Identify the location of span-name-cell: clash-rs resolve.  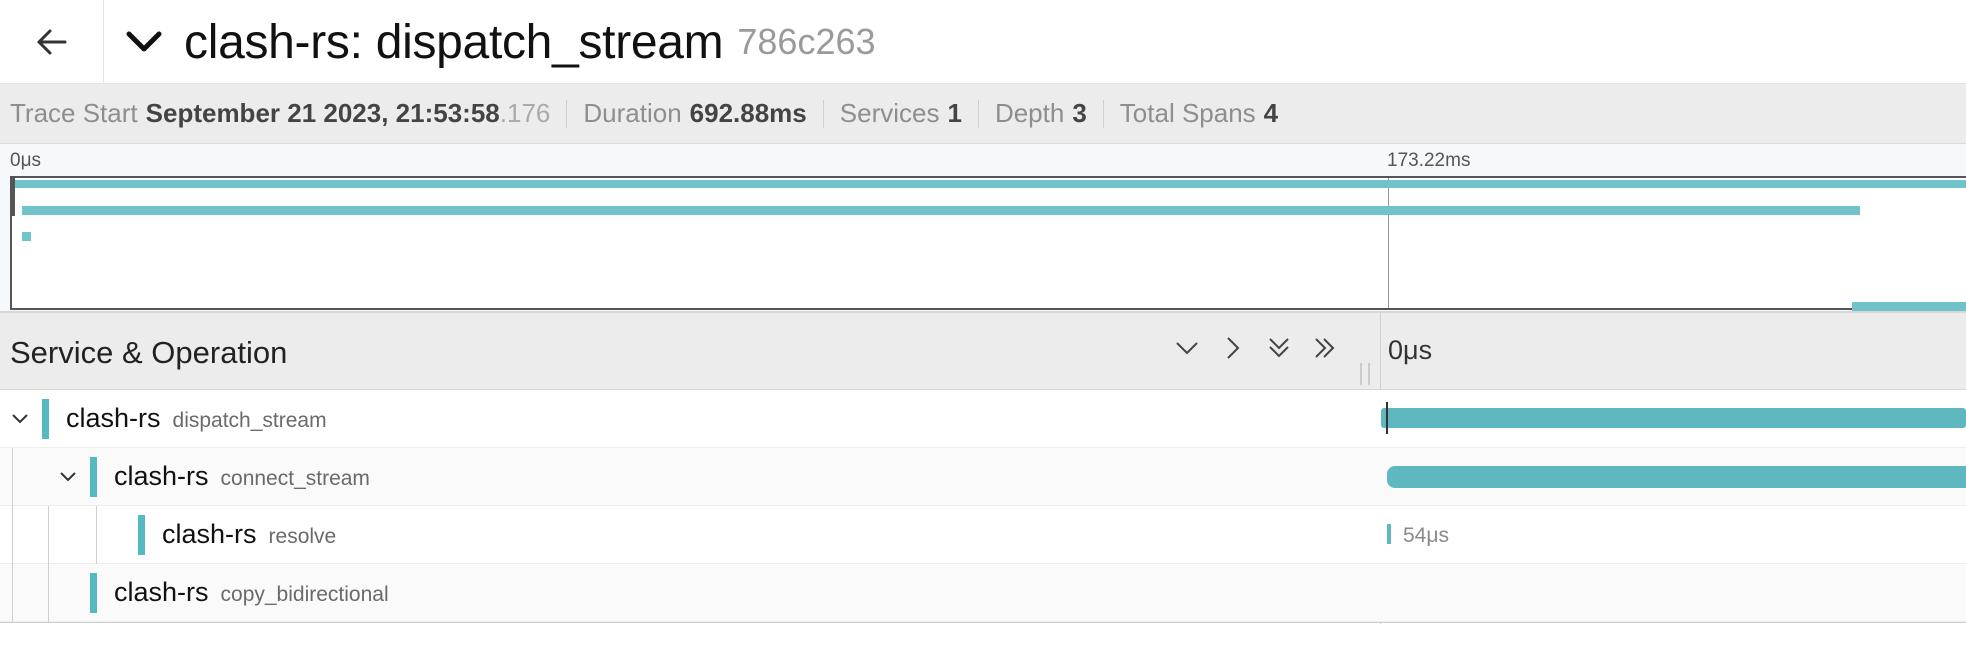
(690, 535).